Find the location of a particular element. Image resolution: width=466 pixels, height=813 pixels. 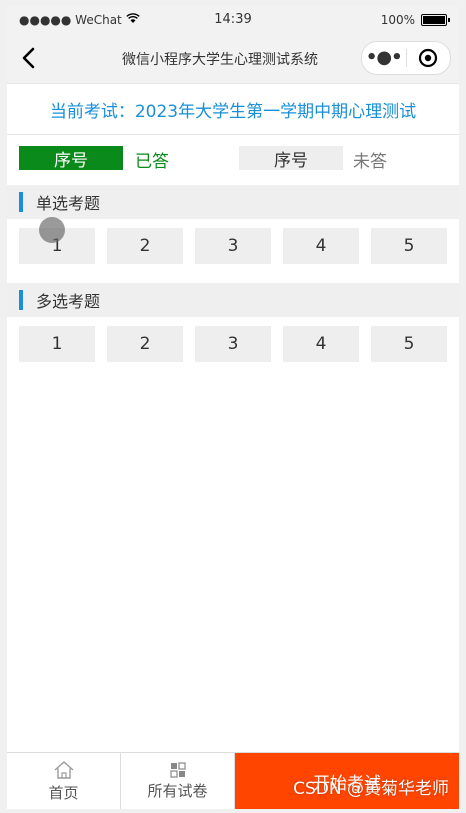

touch-indicator is located at coordinates (52, 230).